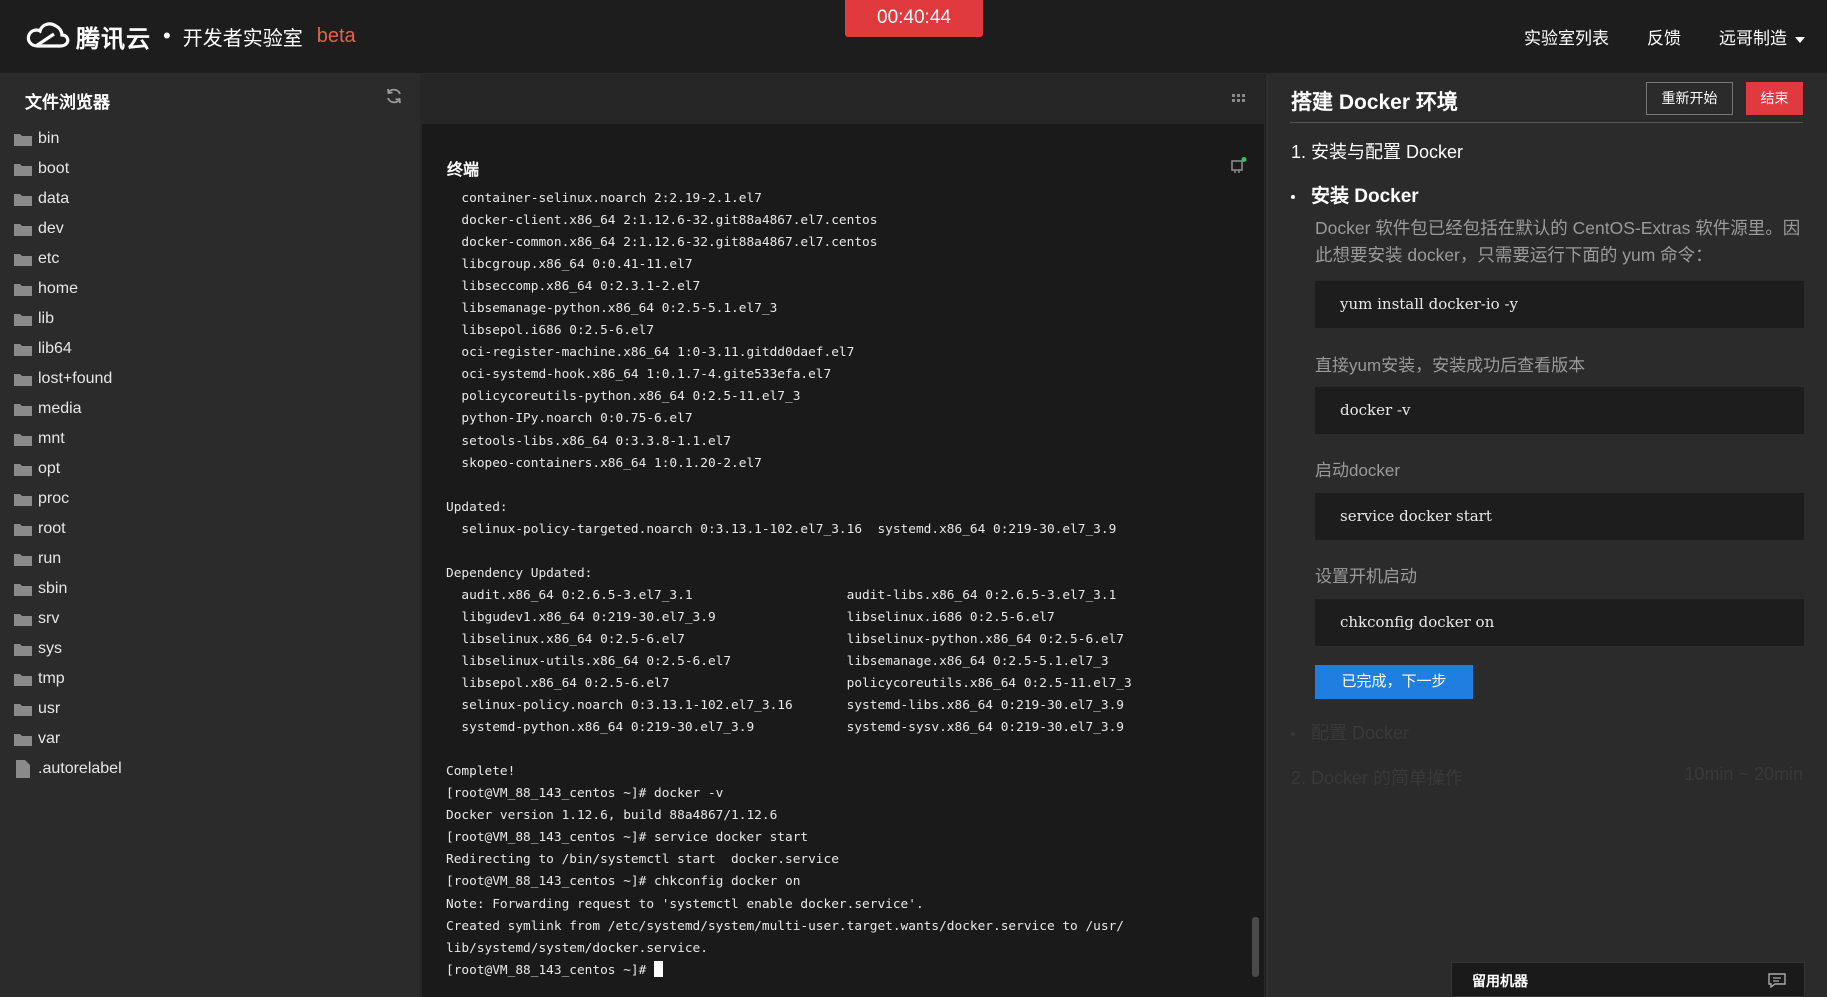  I want to click on tencent-cloud-logo-icon, so click(48, 35).